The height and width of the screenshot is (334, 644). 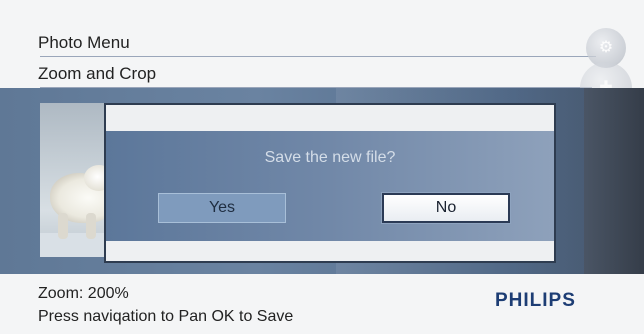 I want to click on dialog-message: Save the new file?, so click(x=330, y=157).